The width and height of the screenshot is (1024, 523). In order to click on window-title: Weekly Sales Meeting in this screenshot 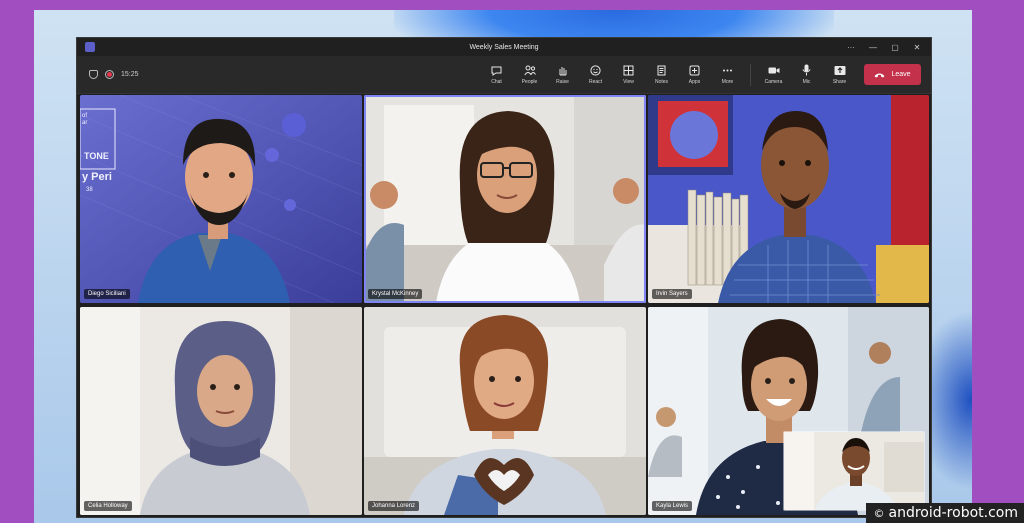, I will do `click(504, 47)`.